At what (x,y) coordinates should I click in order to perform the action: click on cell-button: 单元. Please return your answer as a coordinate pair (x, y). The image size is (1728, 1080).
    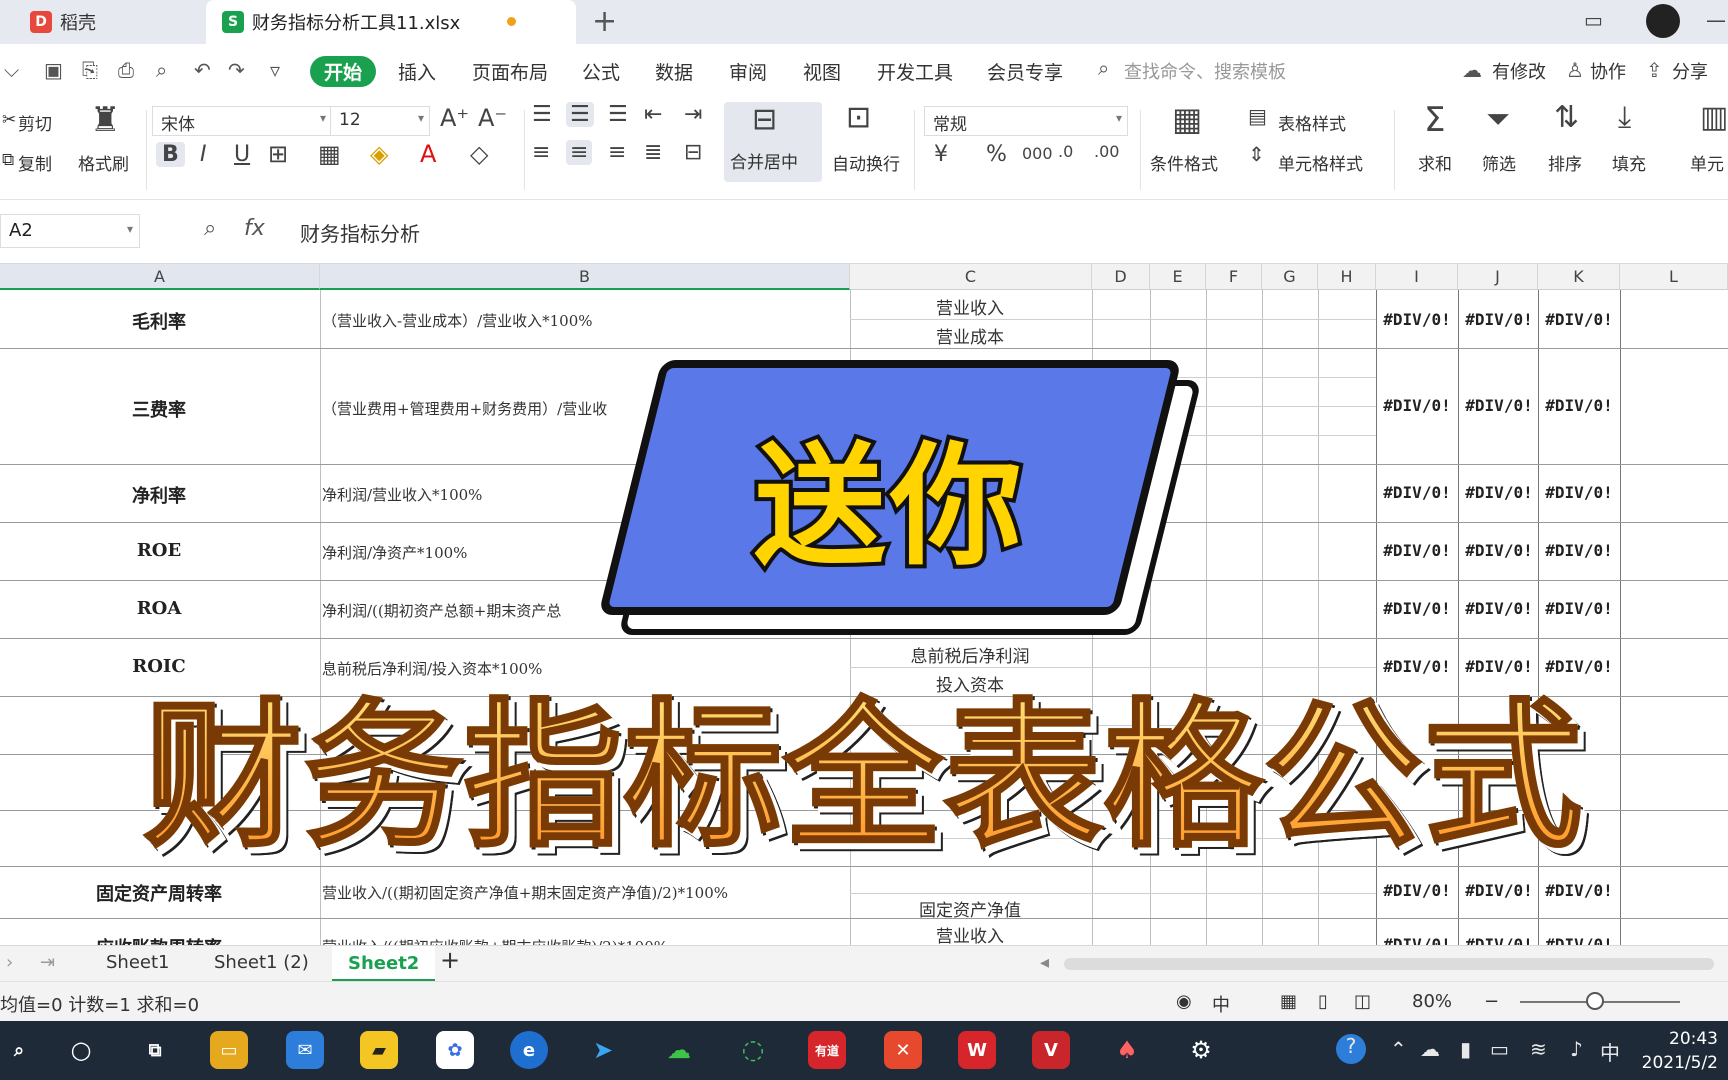
    Looking at the image, I should click on (1707, 162).